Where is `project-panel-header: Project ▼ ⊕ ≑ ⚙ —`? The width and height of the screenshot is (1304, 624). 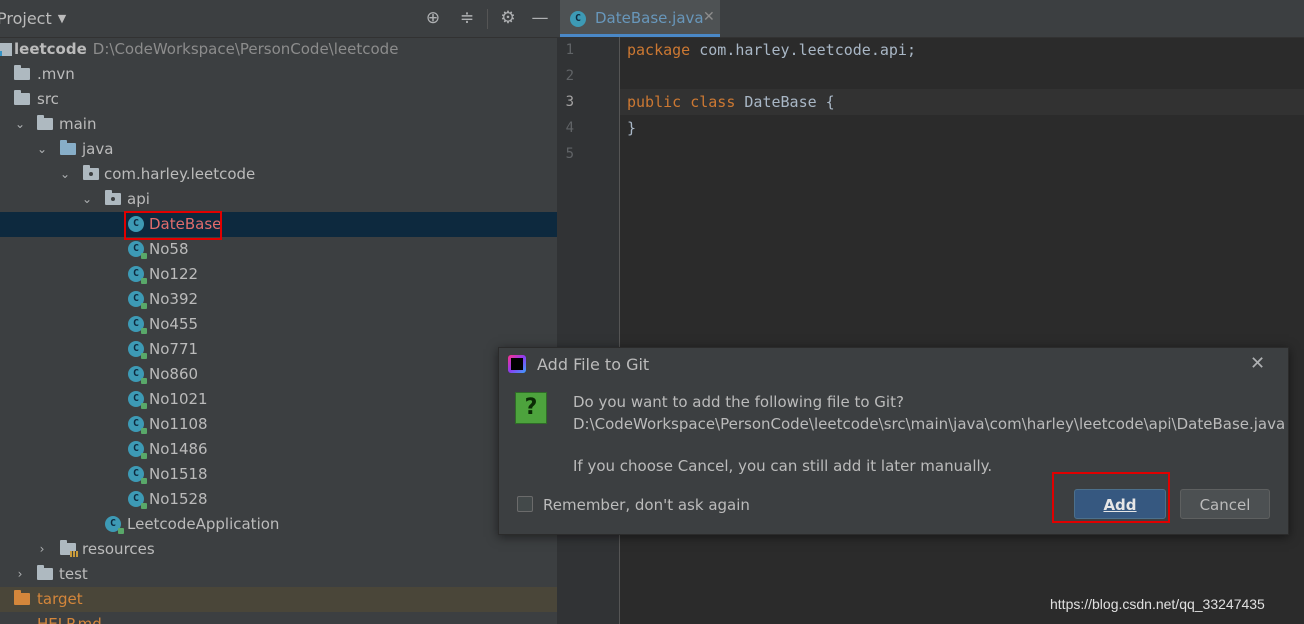 project-panel-header: Project ▼ ⊕ ≑ ⚙ — is located at coordinates (278, 19).